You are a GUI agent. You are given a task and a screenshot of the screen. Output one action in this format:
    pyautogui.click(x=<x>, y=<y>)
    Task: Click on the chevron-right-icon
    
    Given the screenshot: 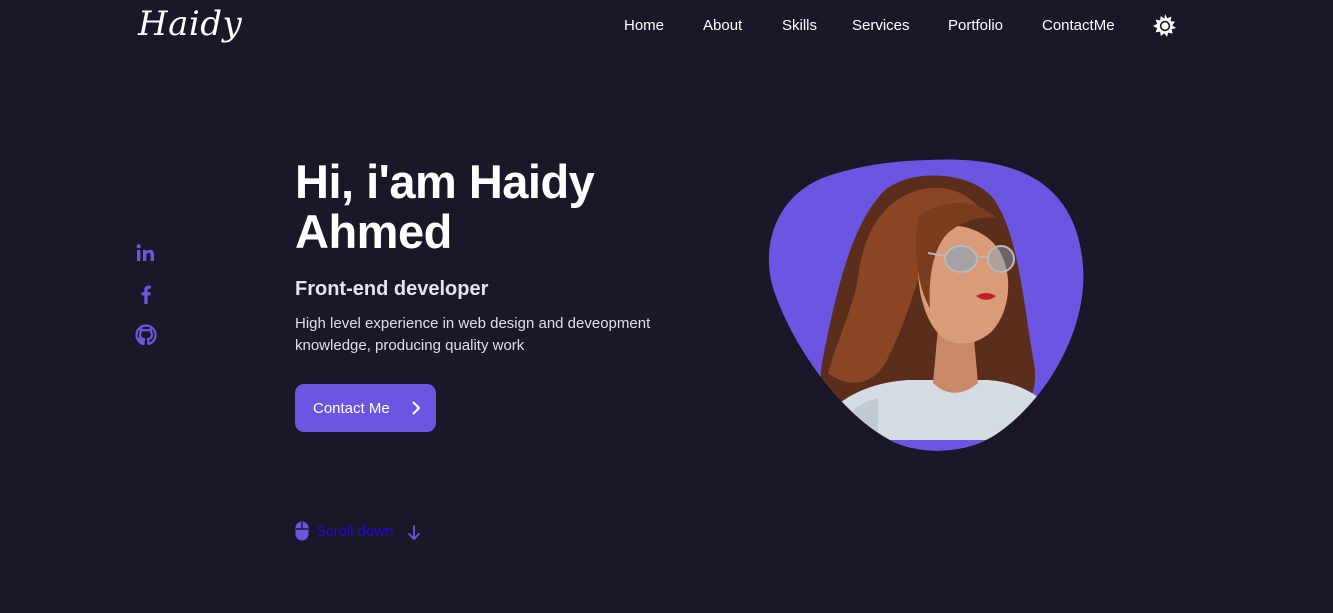 What is the action you would take?
    pyautogui.click(x=416, y=408)
    